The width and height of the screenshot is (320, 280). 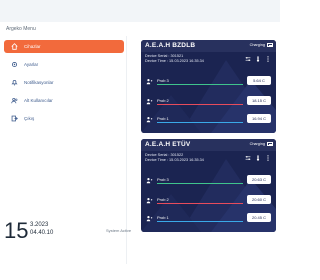 I want to click on probe-row: Prob 2 20.60 C, so click(x=208, y=202).